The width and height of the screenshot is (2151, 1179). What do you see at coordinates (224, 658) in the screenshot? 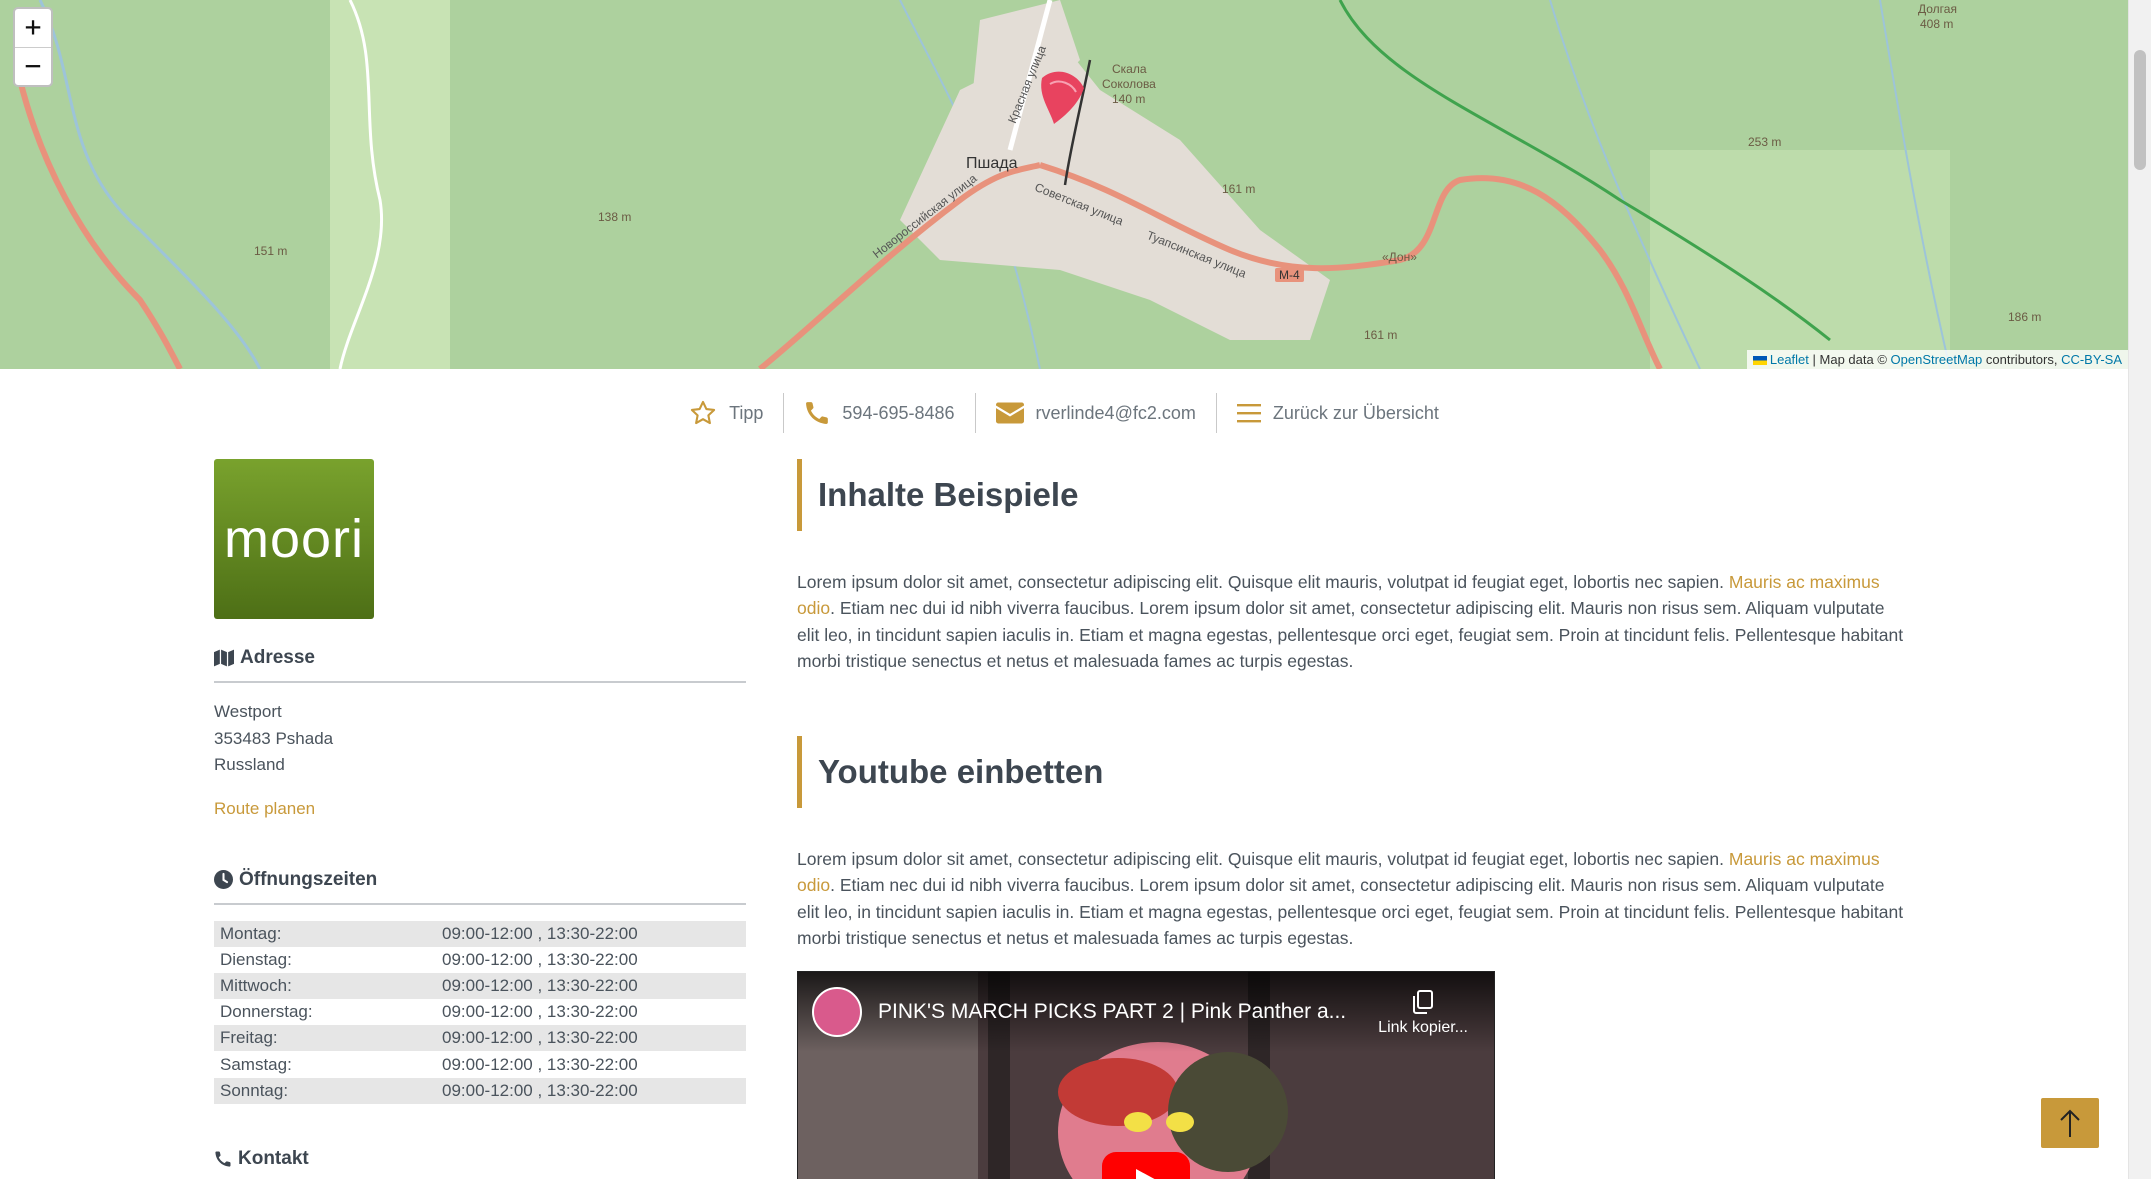
I see `map-icon` at bounding box center [224, 658].